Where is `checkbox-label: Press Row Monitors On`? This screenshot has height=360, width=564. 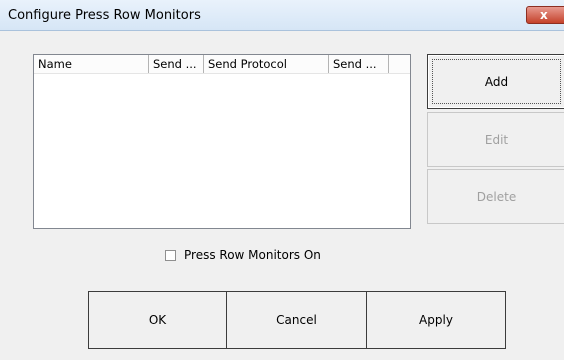 checkbox-label: Press Row Monitors On is located at coordinates (252, 255).